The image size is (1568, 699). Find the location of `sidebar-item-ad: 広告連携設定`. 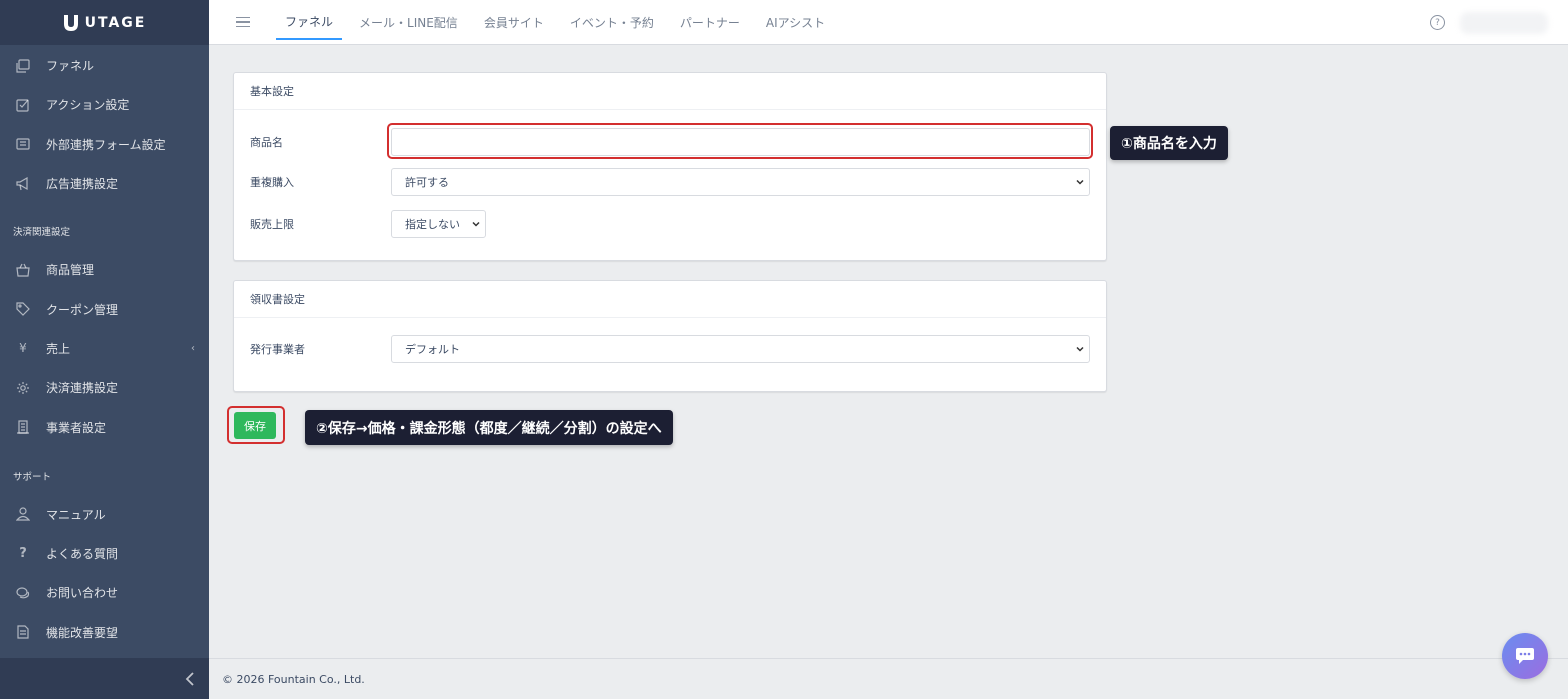

sidebar-item-ad: 広告連携設定 is located at coordinates (104, 183).